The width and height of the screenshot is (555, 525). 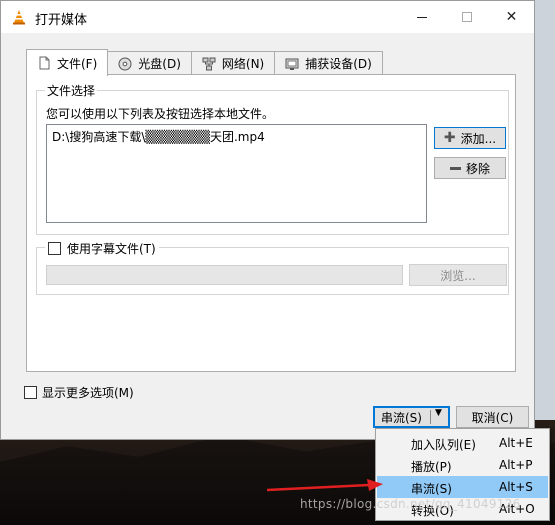 I want to click on menu-item-shortcut: Alt+P, so click(x=516, y=465).